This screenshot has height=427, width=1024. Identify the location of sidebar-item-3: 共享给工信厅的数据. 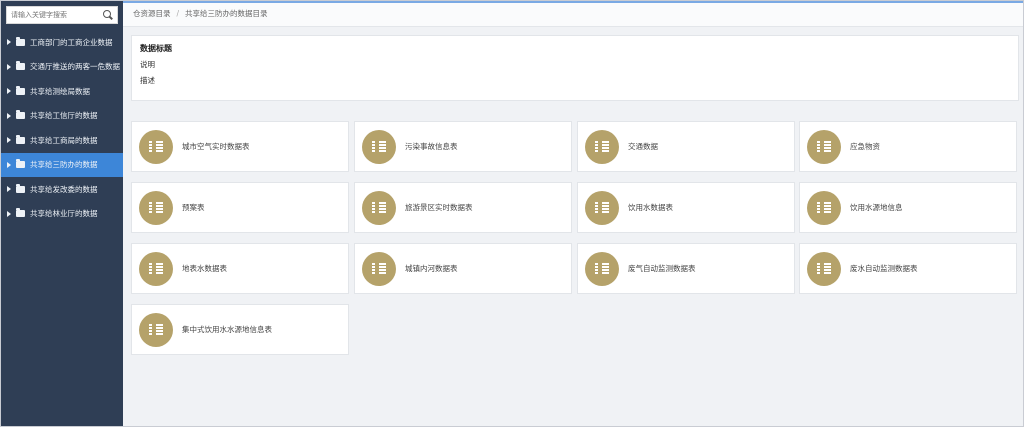
(62, 116).